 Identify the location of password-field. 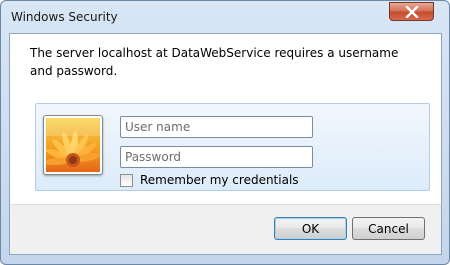
(216, 157).